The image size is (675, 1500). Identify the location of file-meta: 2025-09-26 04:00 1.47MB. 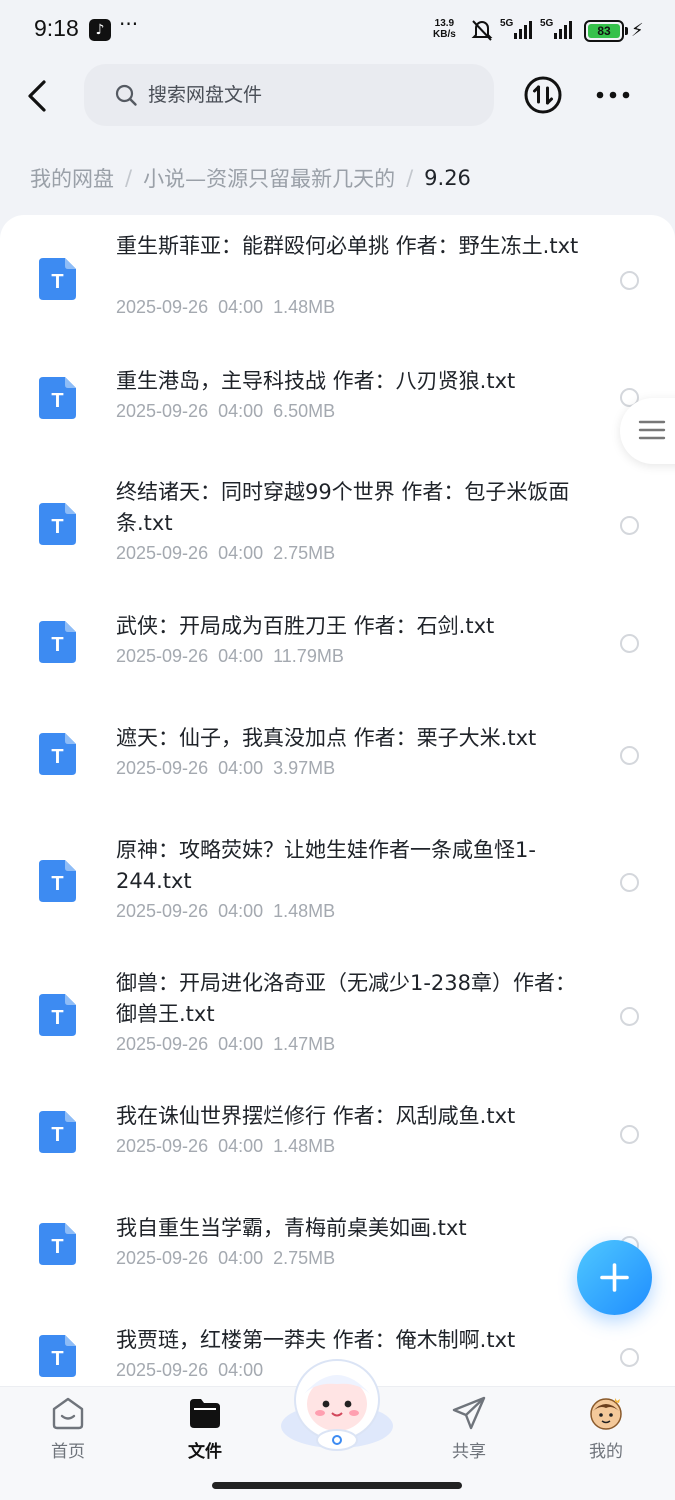
(225, 1044).